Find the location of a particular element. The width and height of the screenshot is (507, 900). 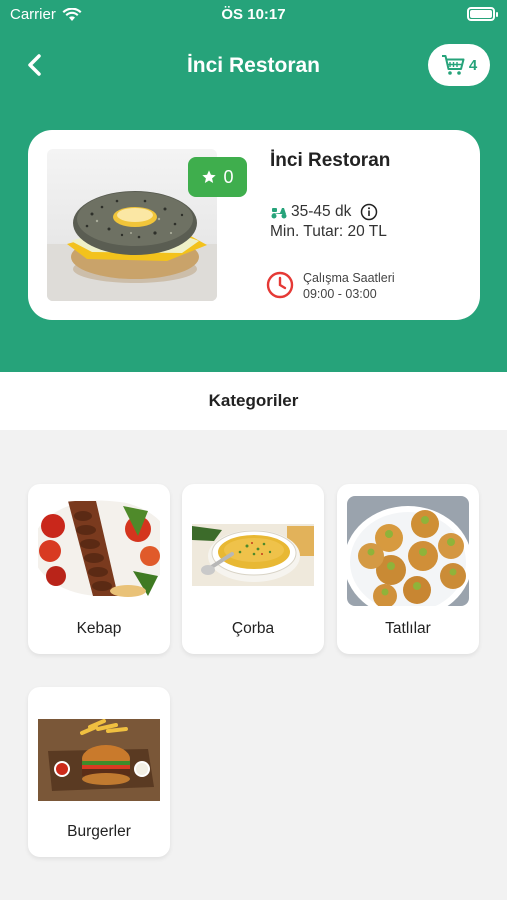

battery-icon is located at coordinates (482, 14).